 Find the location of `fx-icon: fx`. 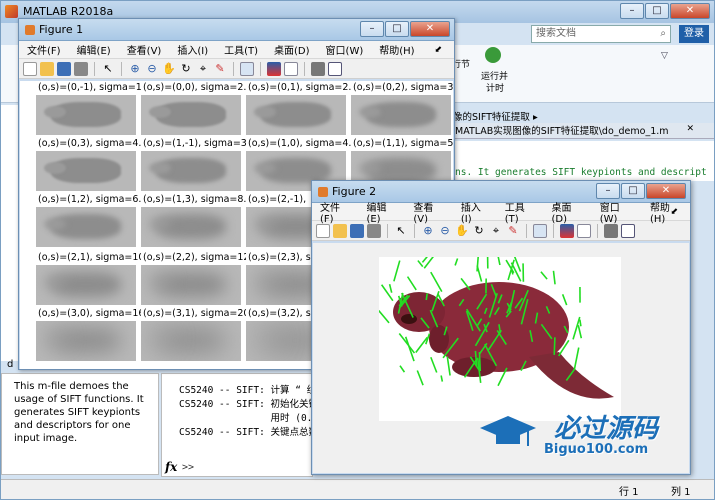

fx-icon: fx is located at coordinates (171, 467).